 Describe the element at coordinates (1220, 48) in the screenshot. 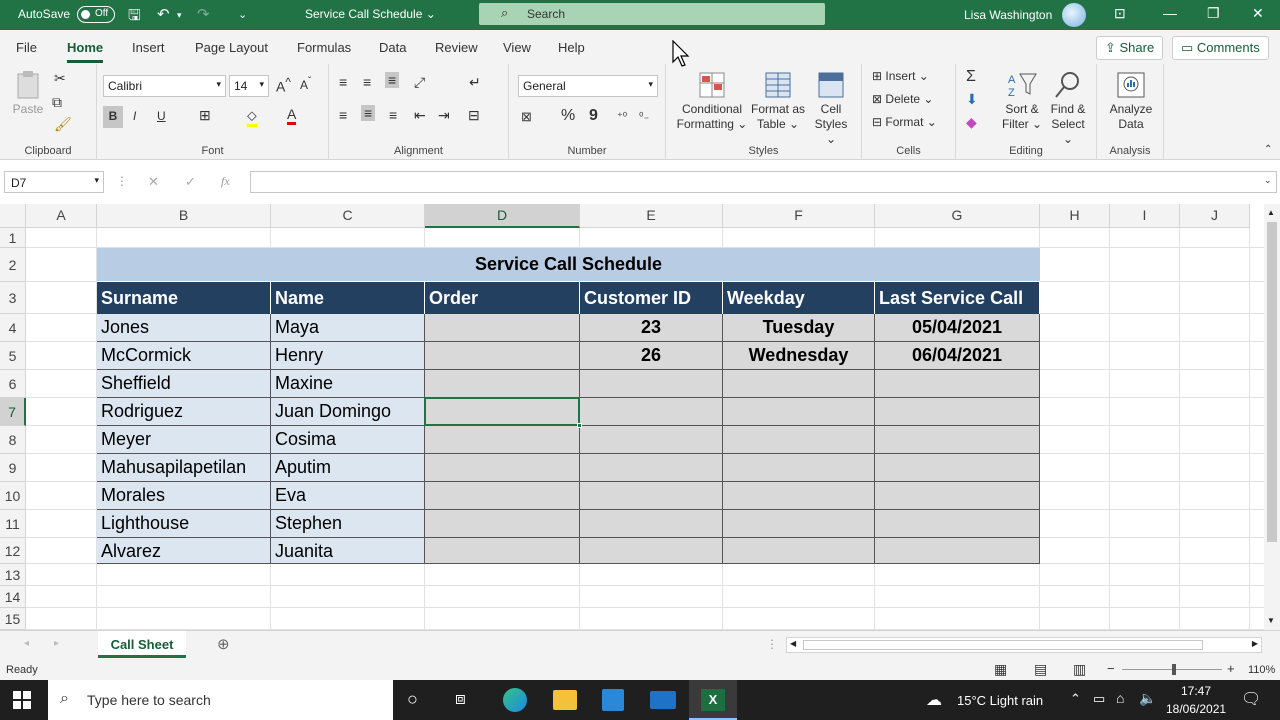

I see `comments-button: ▭ Comments` at that location.